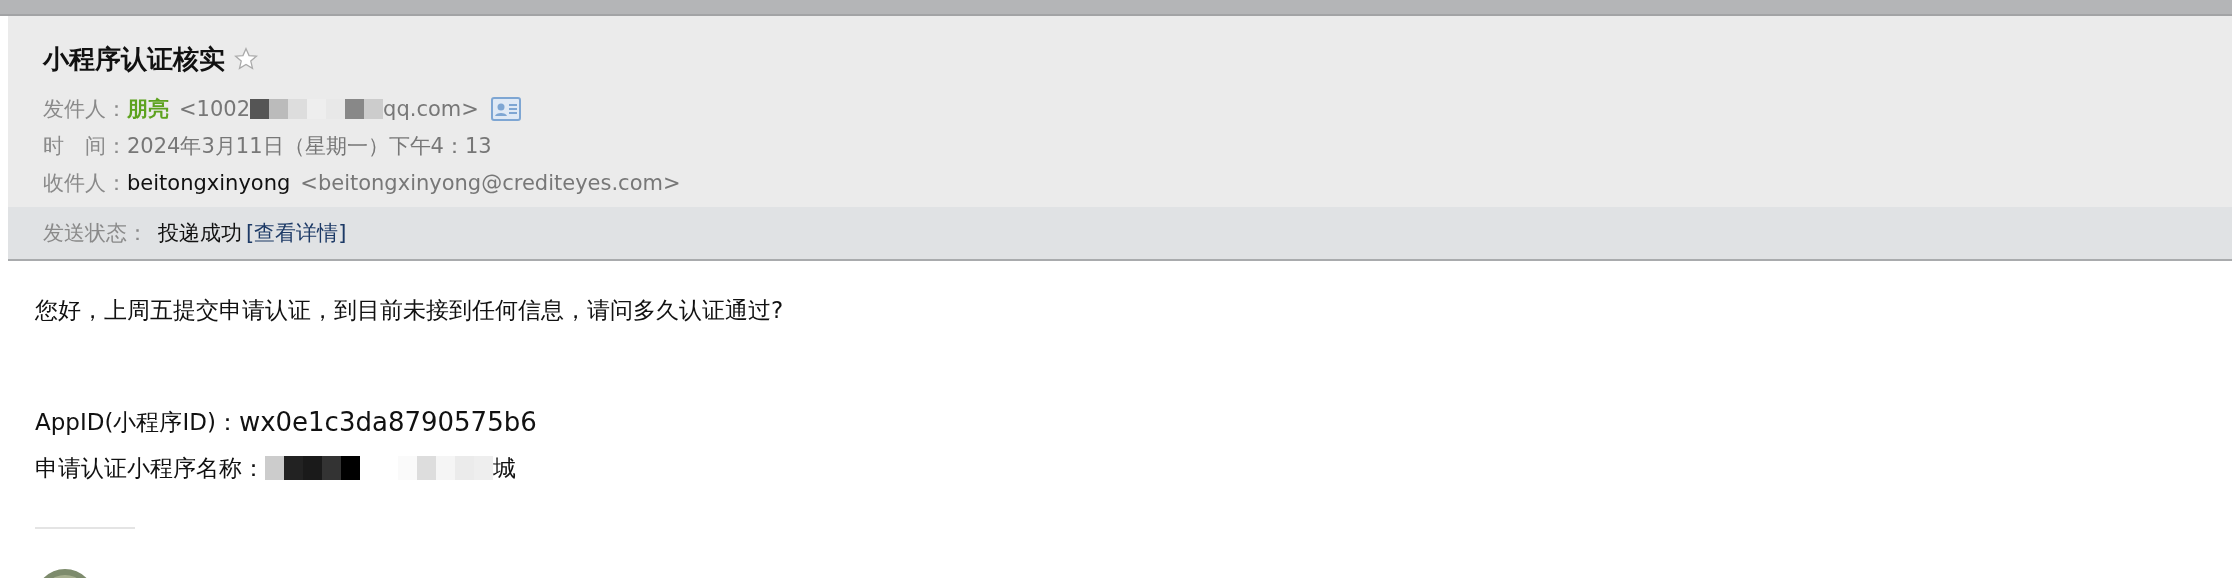 This screenshot has width=2232, height=578. Describe the element at coordinates (85, 183) in the screenshot. I see `field-label: 收件人：` at that location.